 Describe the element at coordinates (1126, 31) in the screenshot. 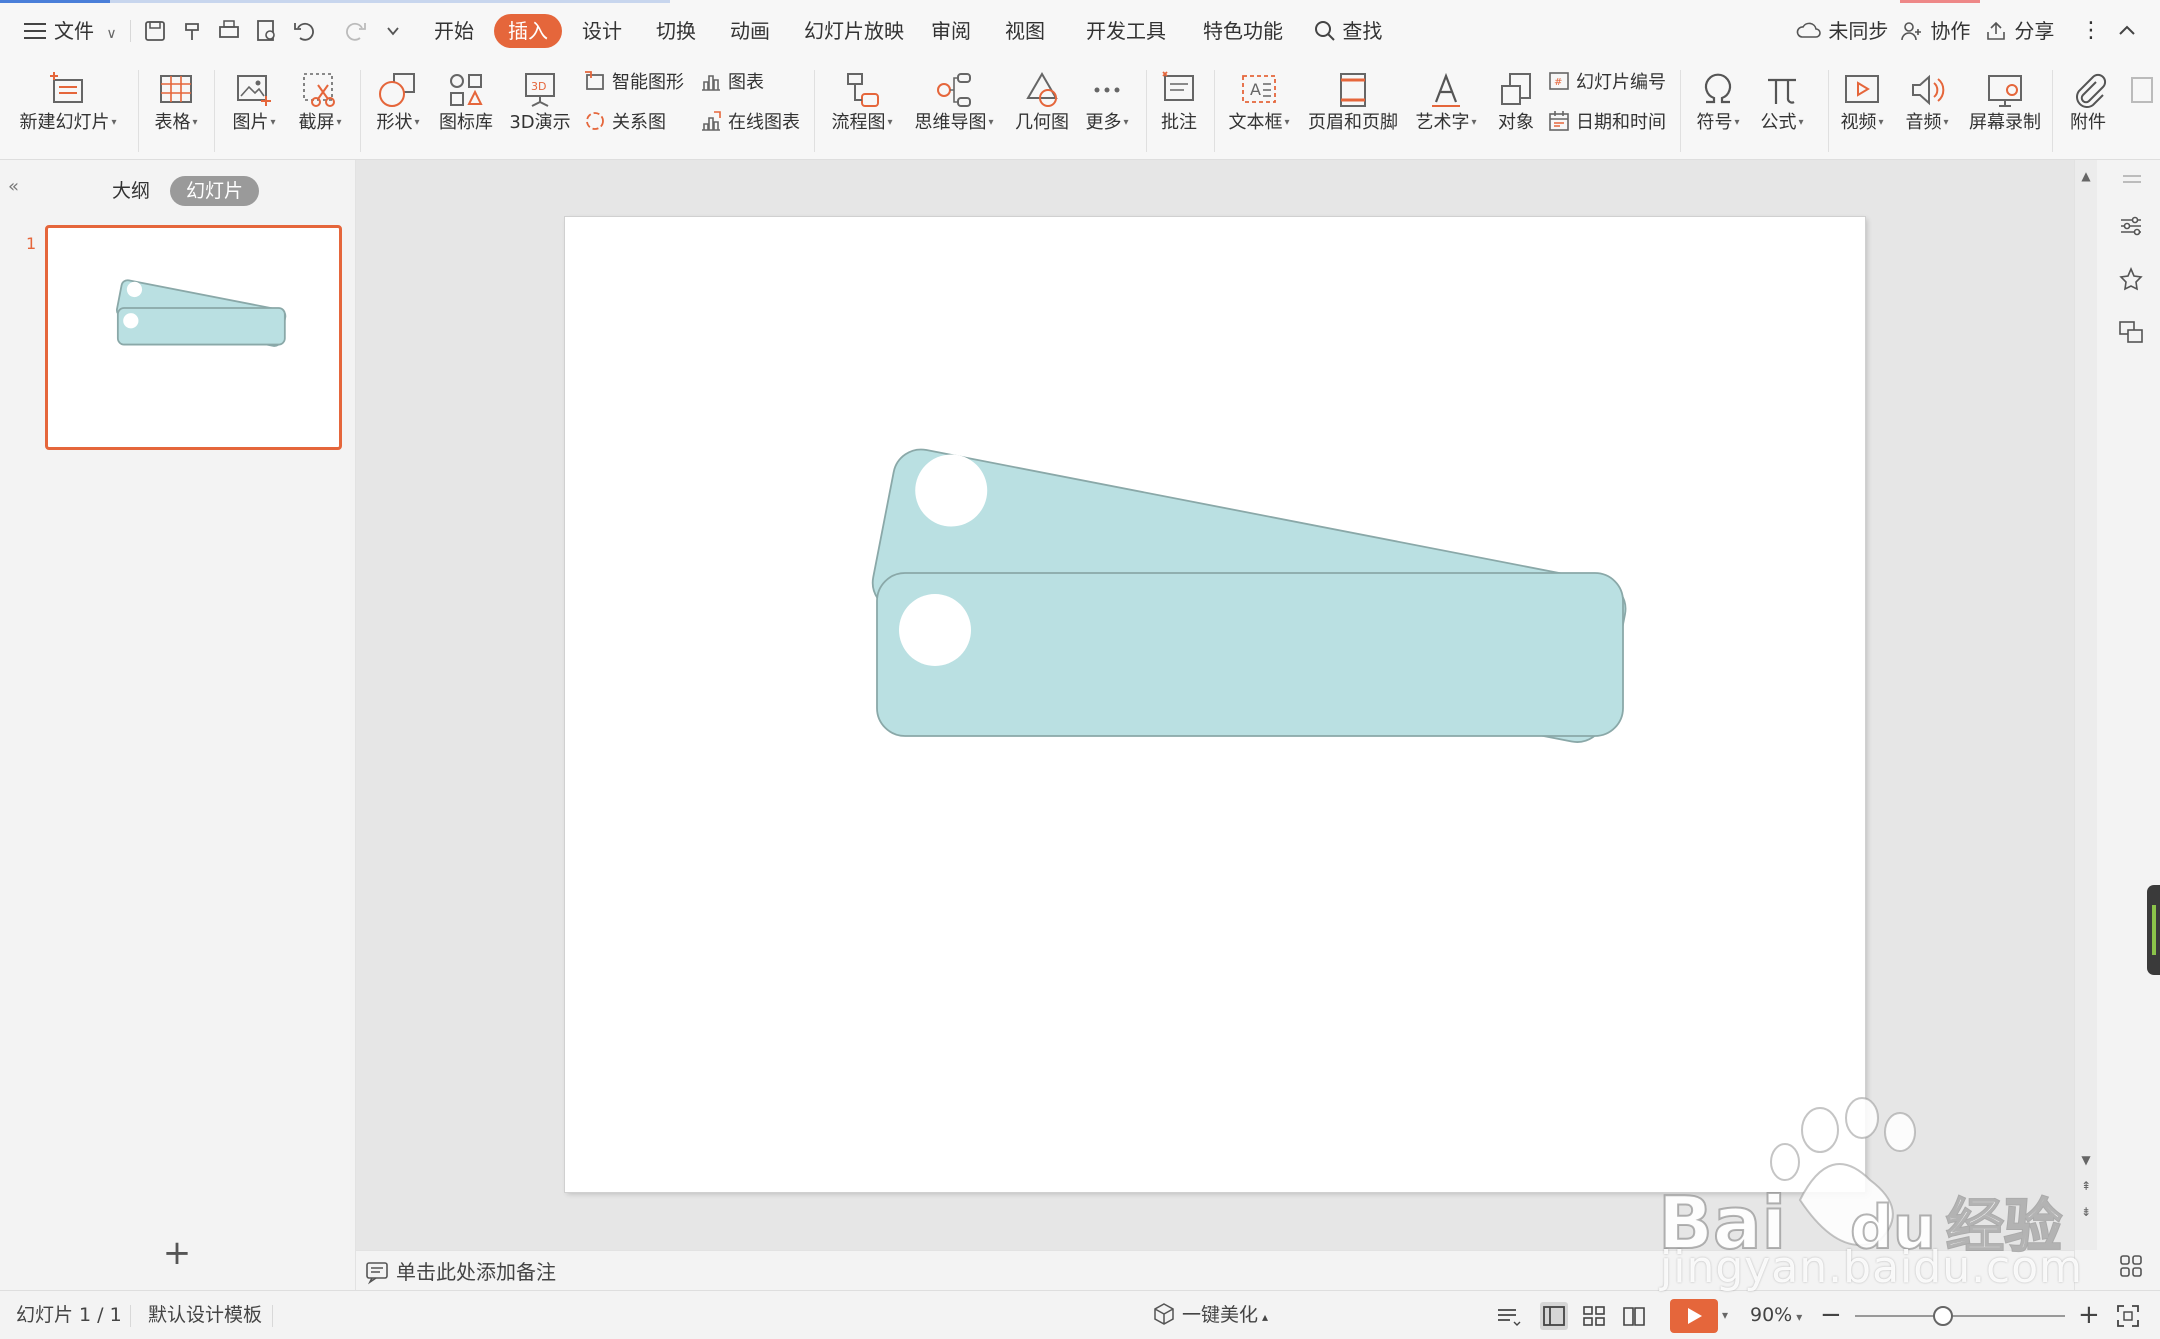

I see `tab-developer: 开发工具` at that location.